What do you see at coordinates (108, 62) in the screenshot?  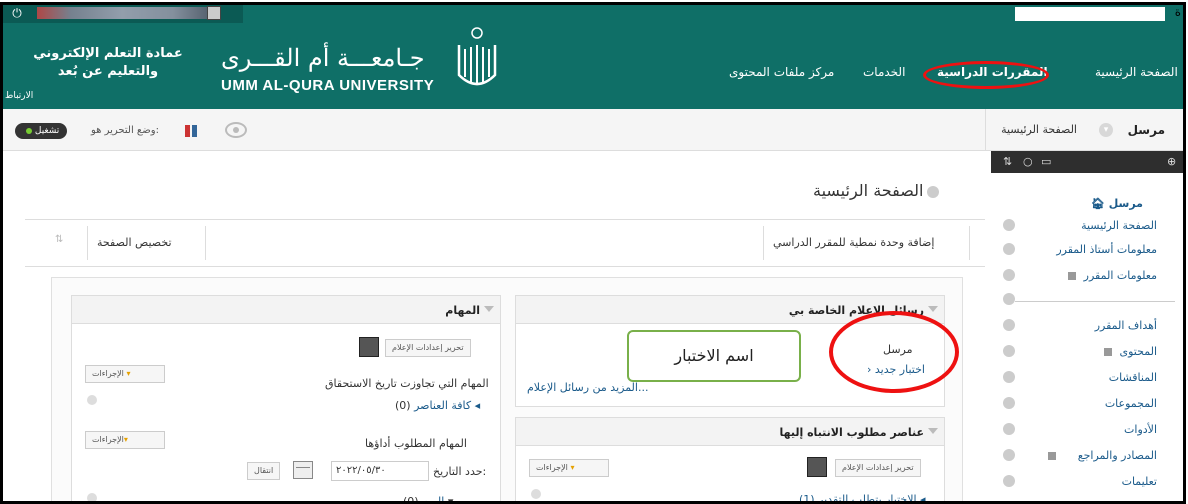 I see `deanship-name: عمادة التعلم الإلكتروني والتعليم عن بُعد` at bounding box center [108, 62].